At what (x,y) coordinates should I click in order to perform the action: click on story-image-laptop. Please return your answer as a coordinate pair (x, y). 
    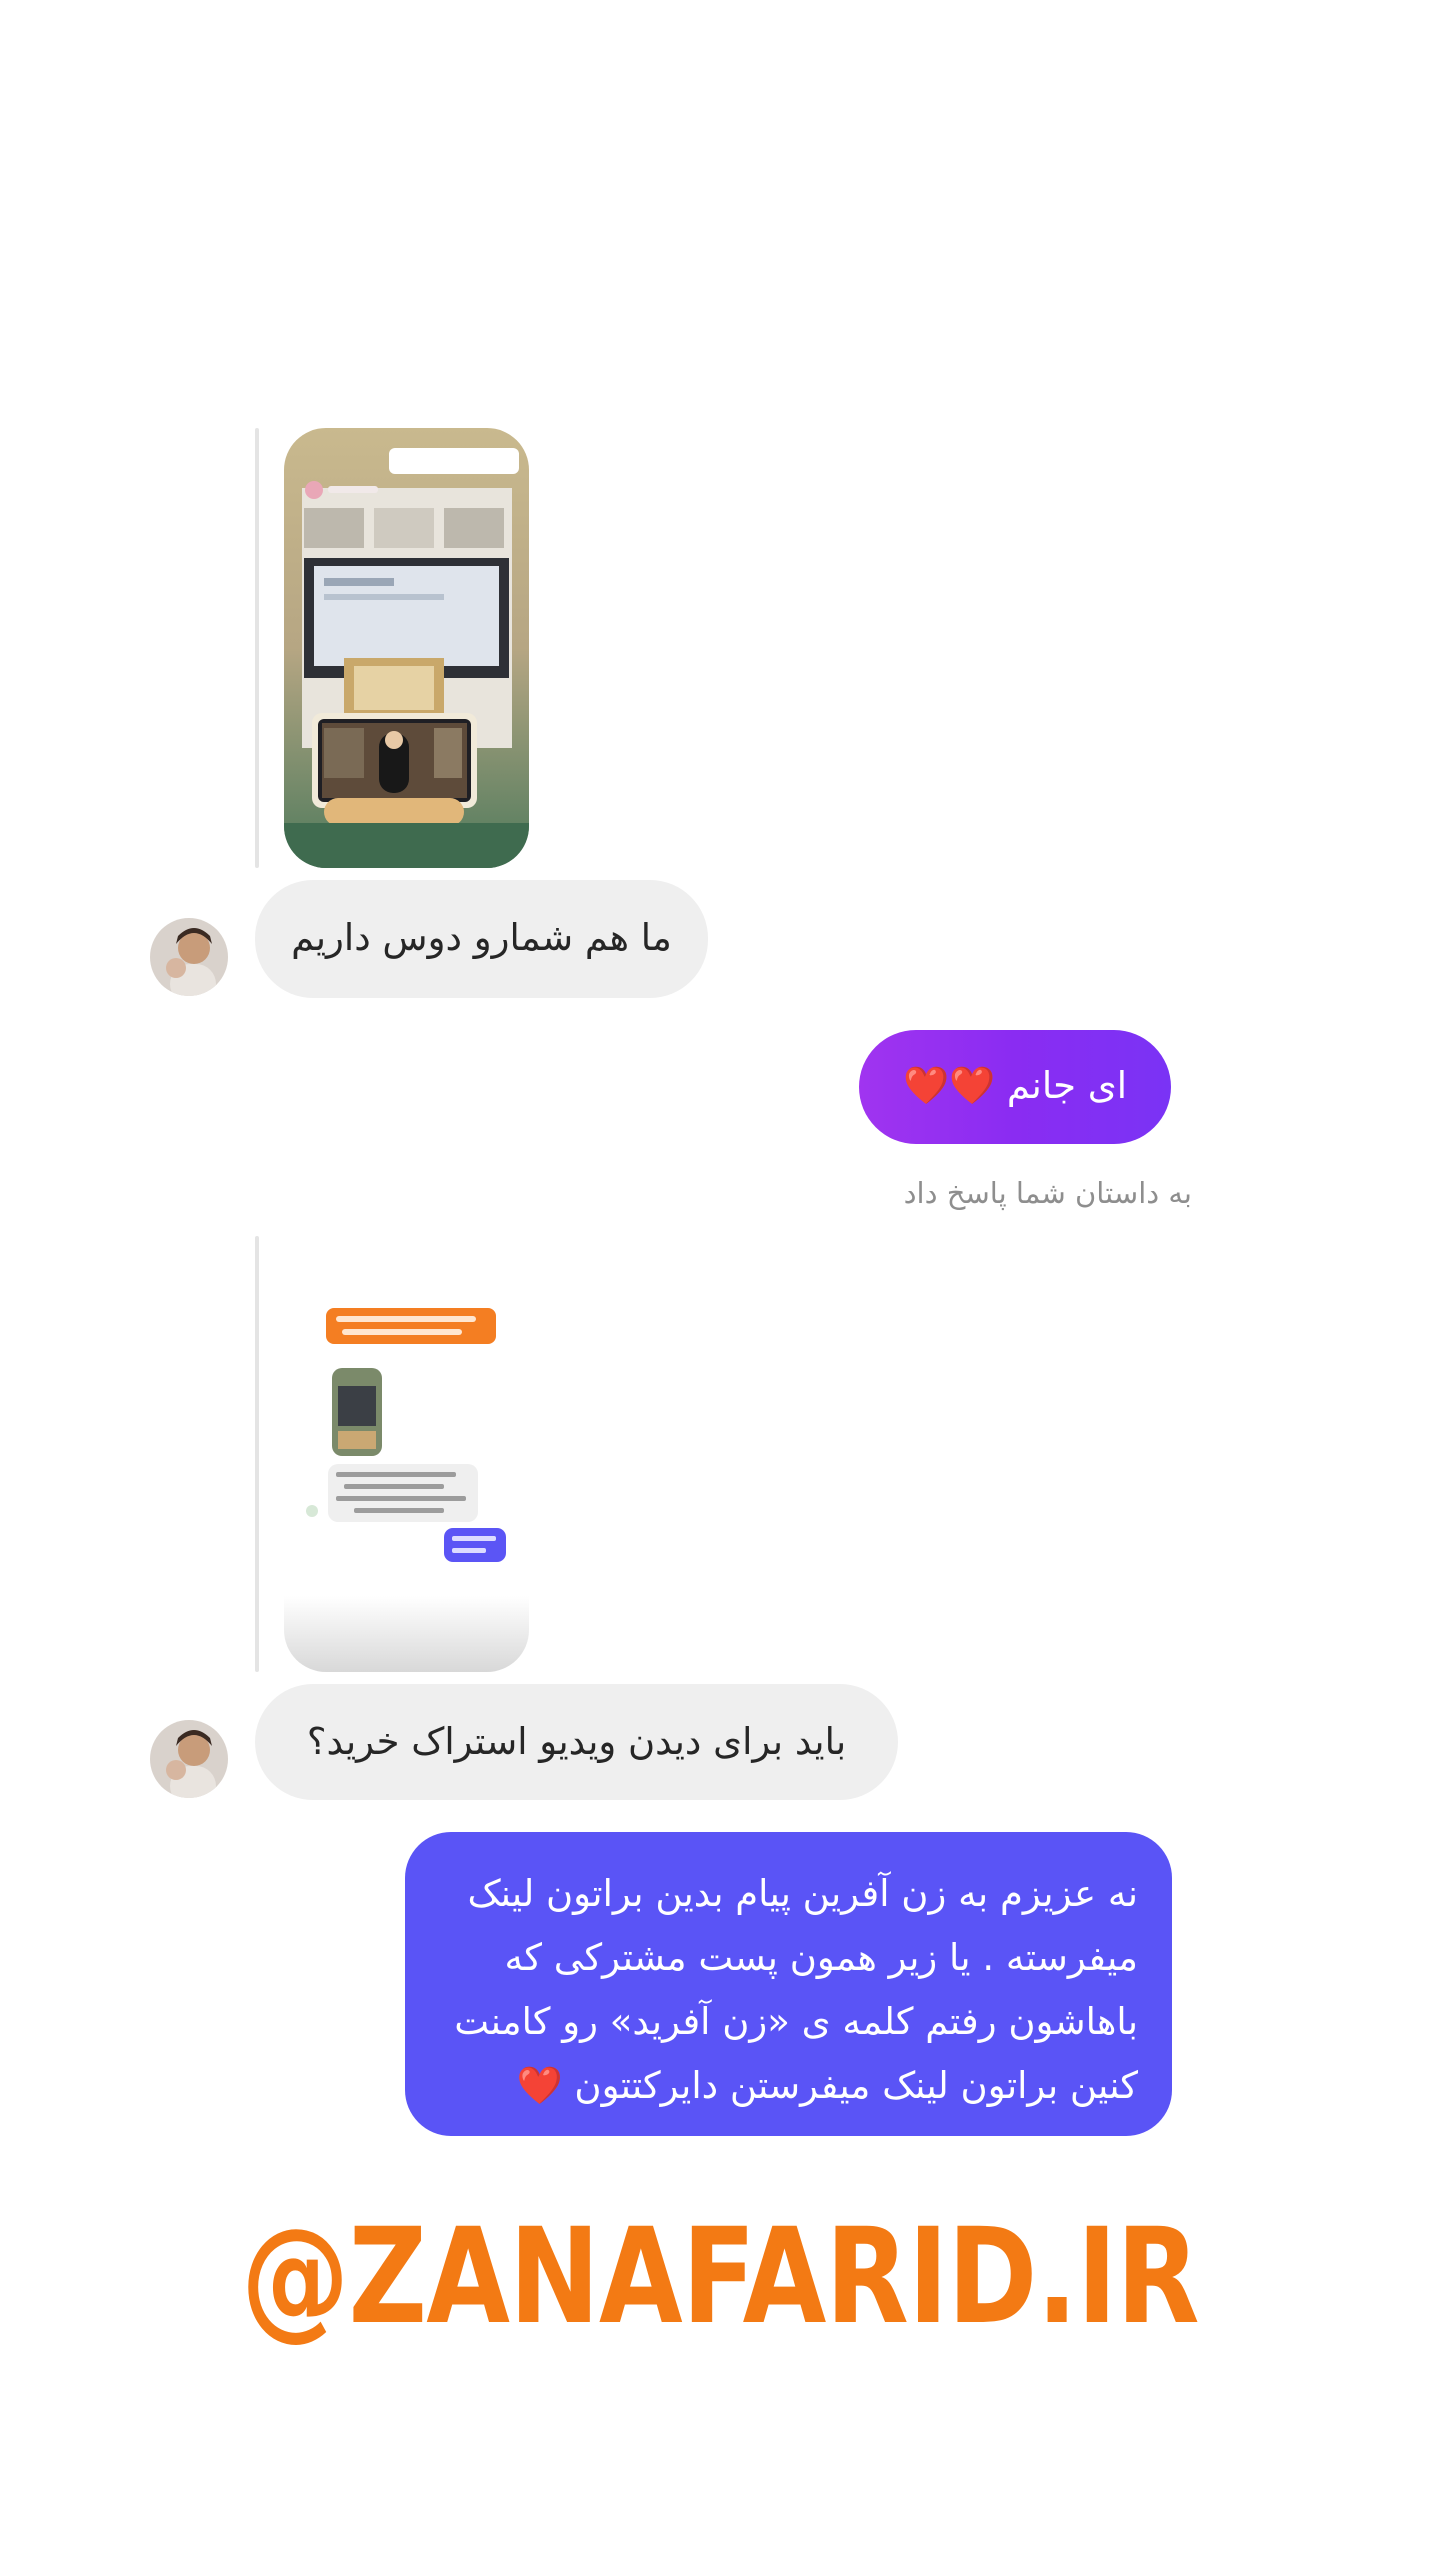
    Looking at the image, I should click on (406, 648).